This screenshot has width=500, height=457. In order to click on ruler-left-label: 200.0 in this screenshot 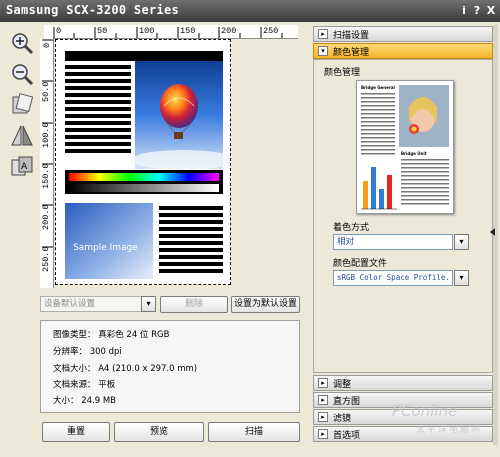, I will do `click(46, 217)`.